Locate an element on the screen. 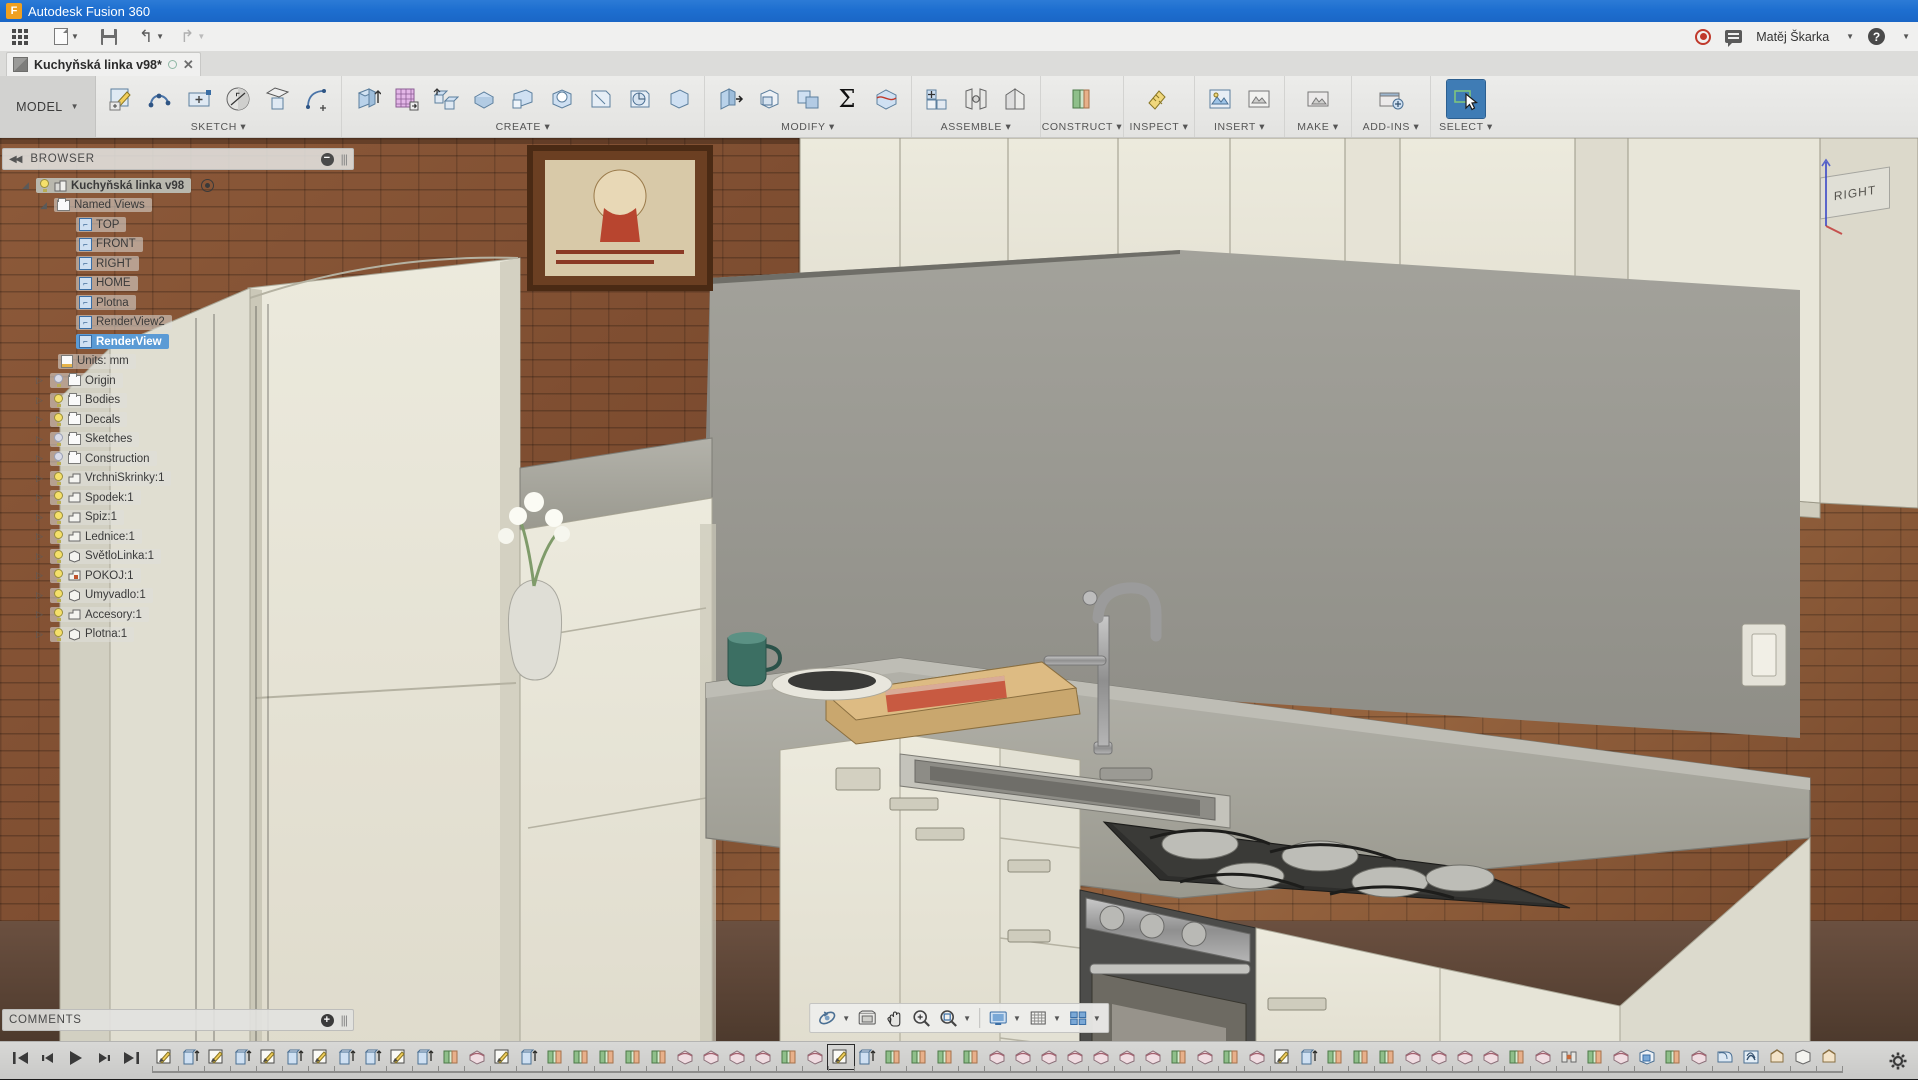 The height and width of the screenshot is (1080, 1918). line-button is located at coordinates (160, 99).